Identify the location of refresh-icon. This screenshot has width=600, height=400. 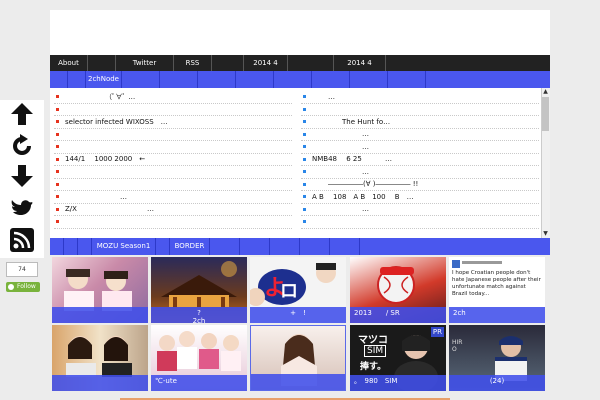
(22, 146).